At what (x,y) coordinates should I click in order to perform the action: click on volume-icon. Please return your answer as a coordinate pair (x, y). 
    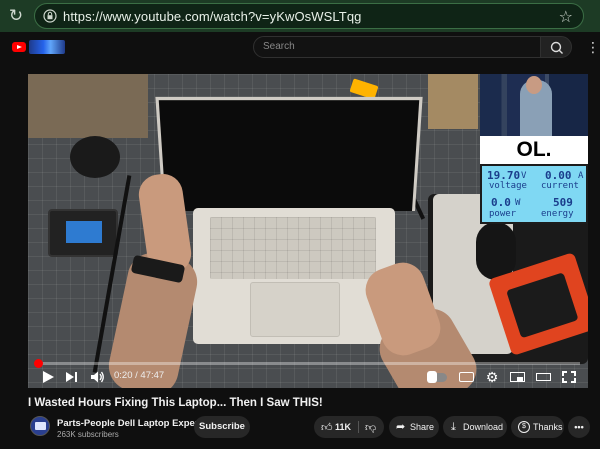
    Looking at the image, I should click on (97, 377).